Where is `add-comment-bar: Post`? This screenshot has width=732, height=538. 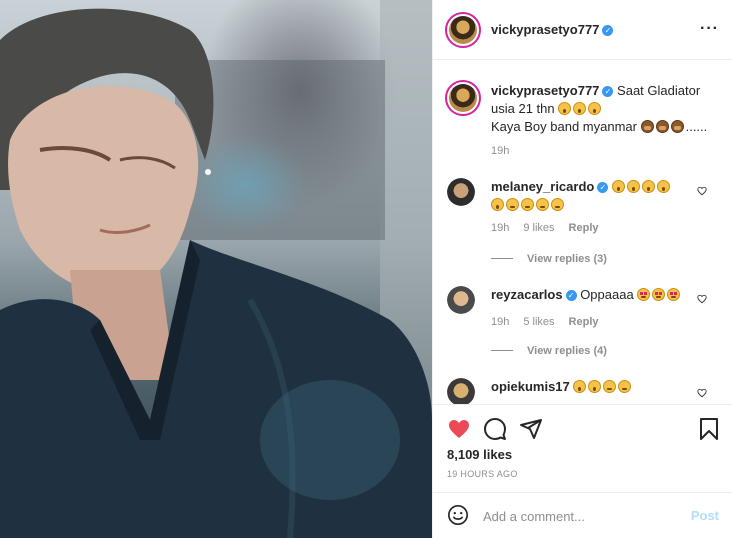 add-comment-bar: Post is located at coordinates (582, 515).